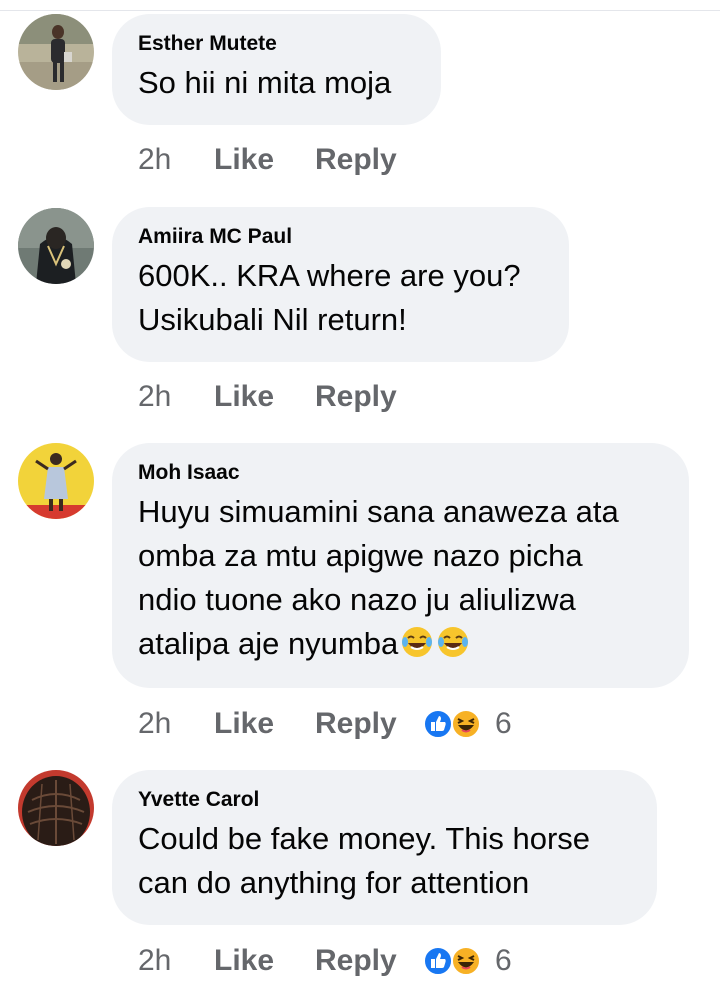  Describe the element at coordinates (357, 599) in the screenshot. I see `comment-line: ndio tuone ako nazo ju aliulizwa` at that location.